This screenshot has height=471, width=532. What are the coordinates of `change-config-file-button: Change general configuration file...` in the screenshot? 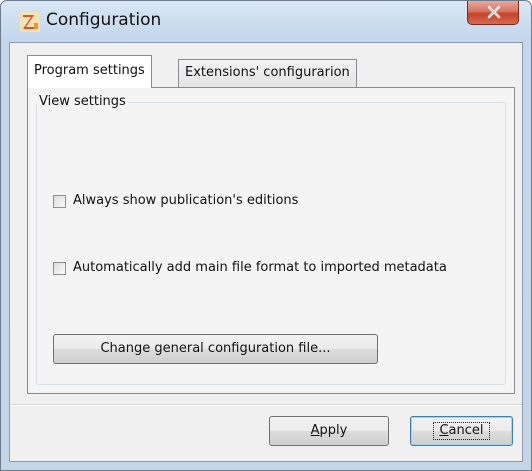 It's located at (215, 349).